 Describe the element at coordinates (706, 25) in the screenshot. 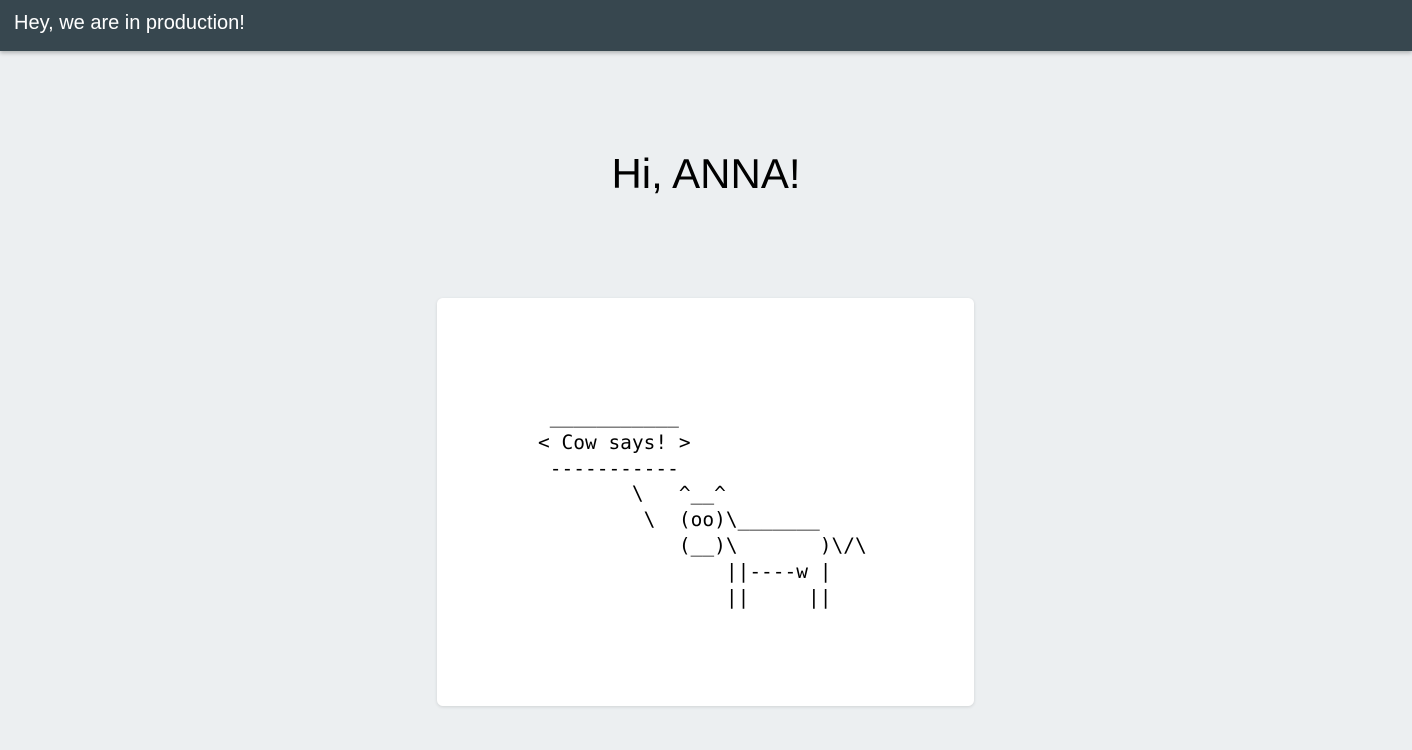

I see `top-app-bar: Hey, we are in production!` at that location.